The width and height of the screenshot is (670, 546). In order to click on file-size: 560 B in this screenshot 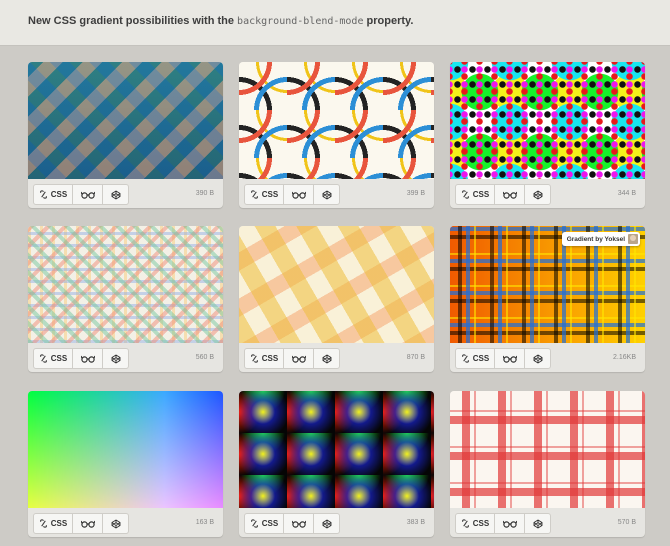, I will do `click(204, 357)`.